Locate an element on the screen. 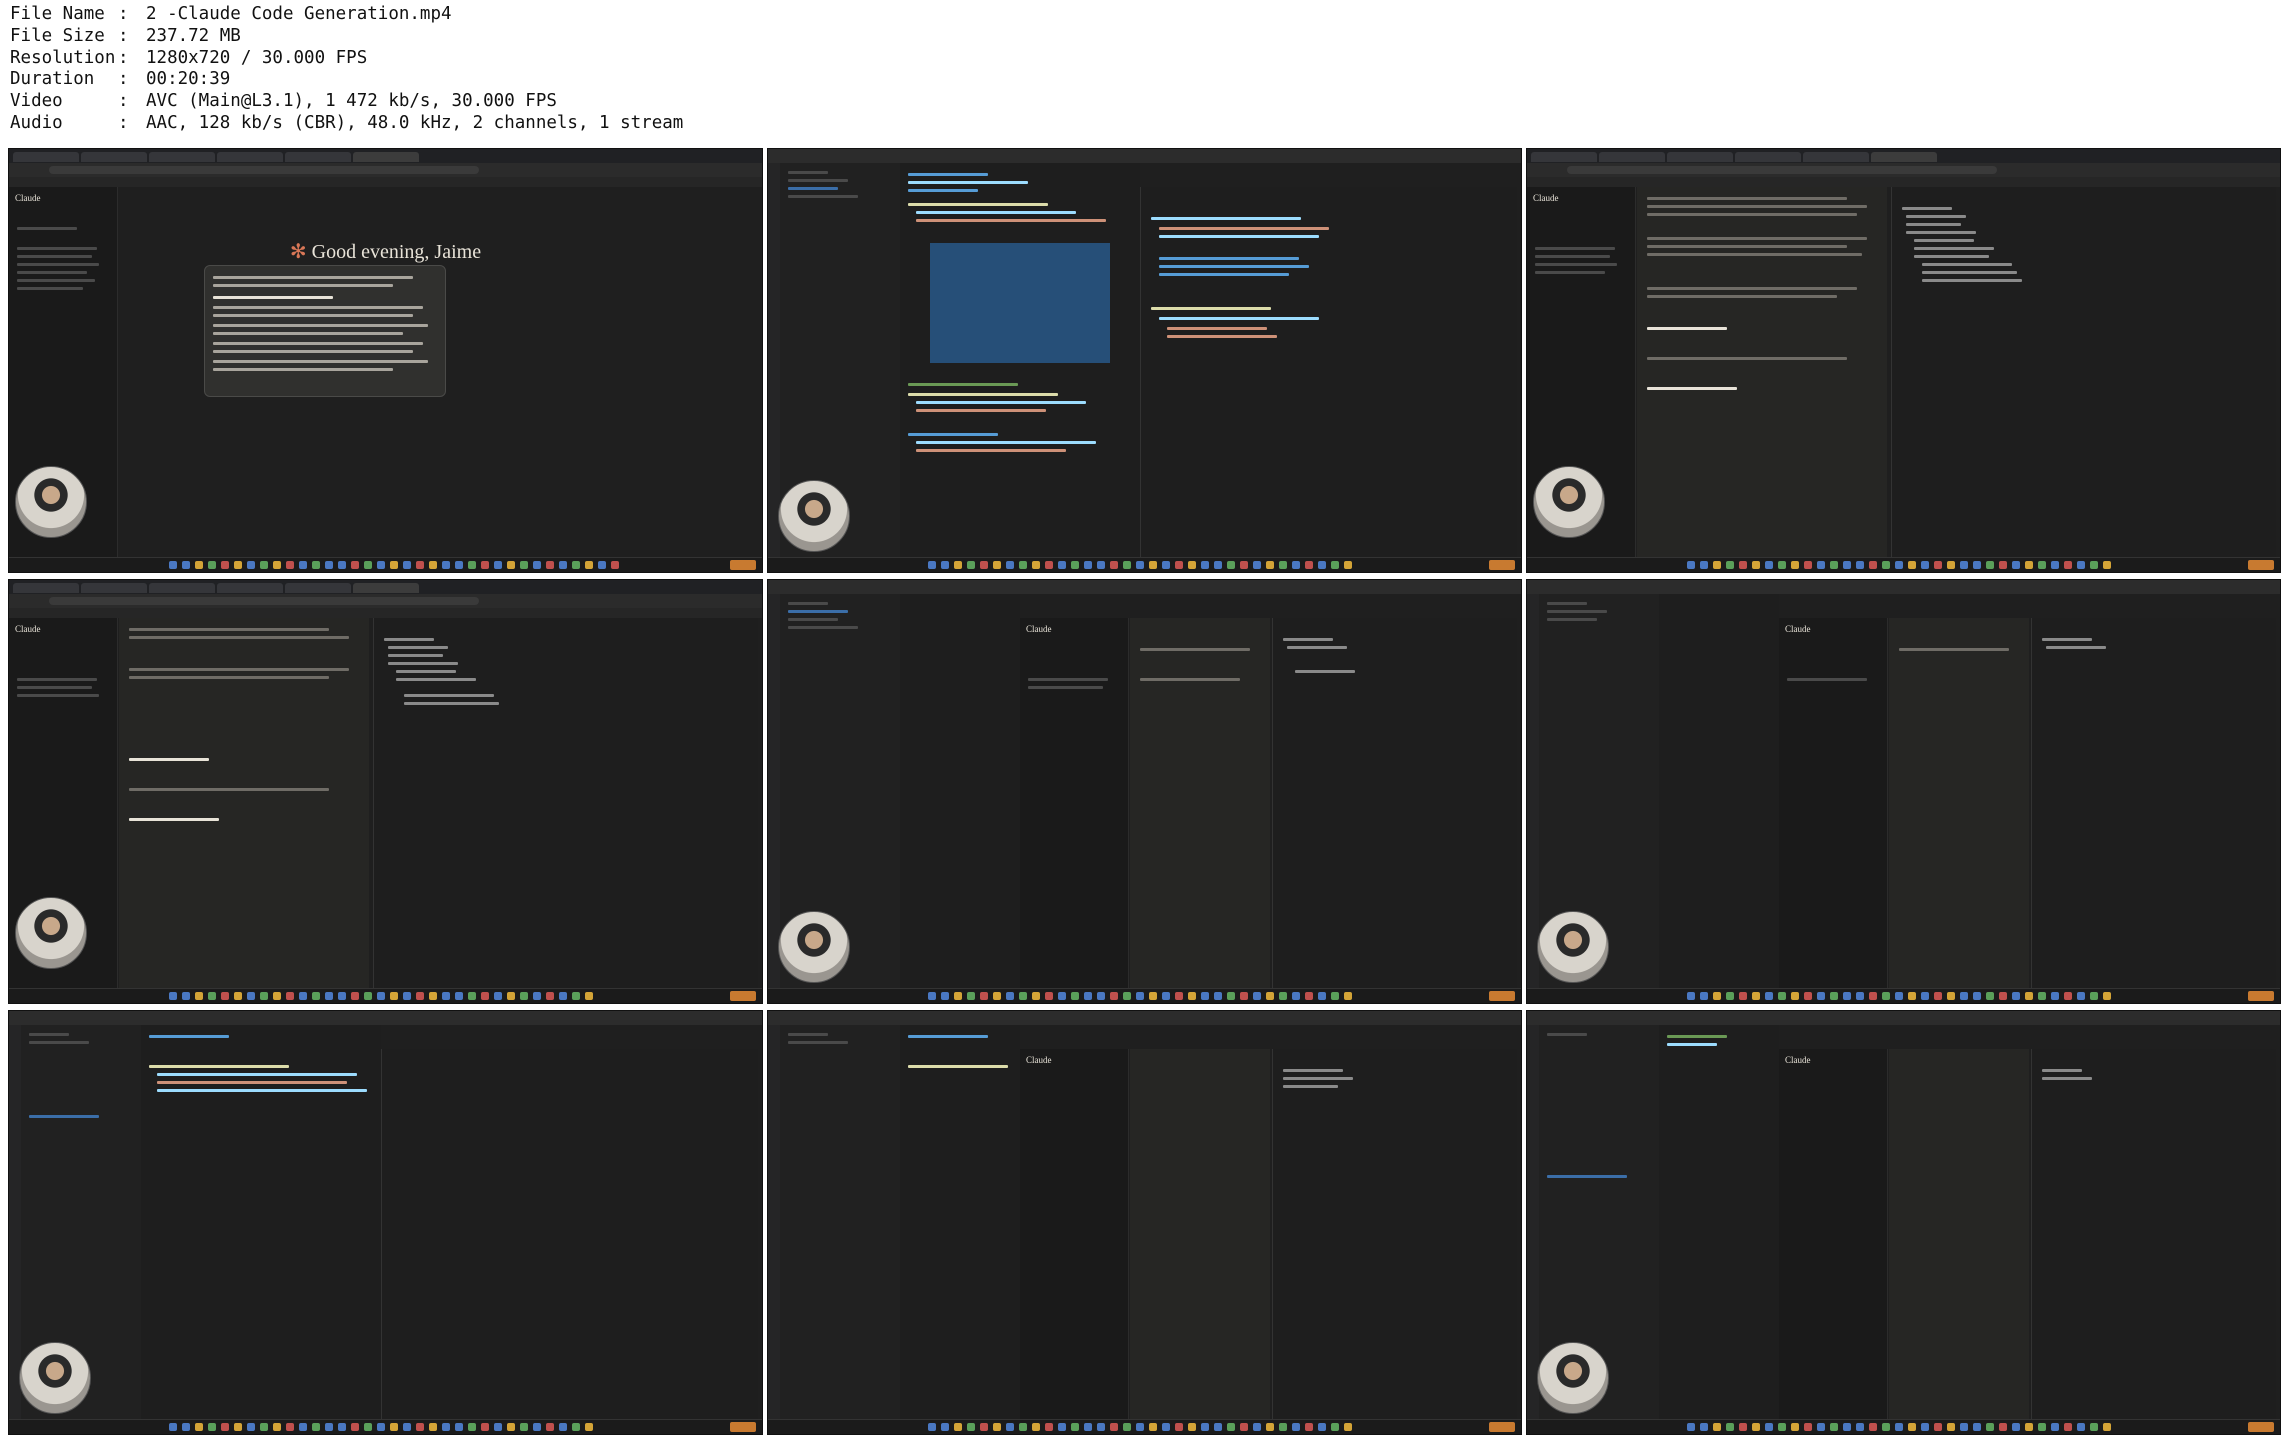 The height and width of the screenshot is (1439, 2287). prompt-input is located at coordinates (325, 331).